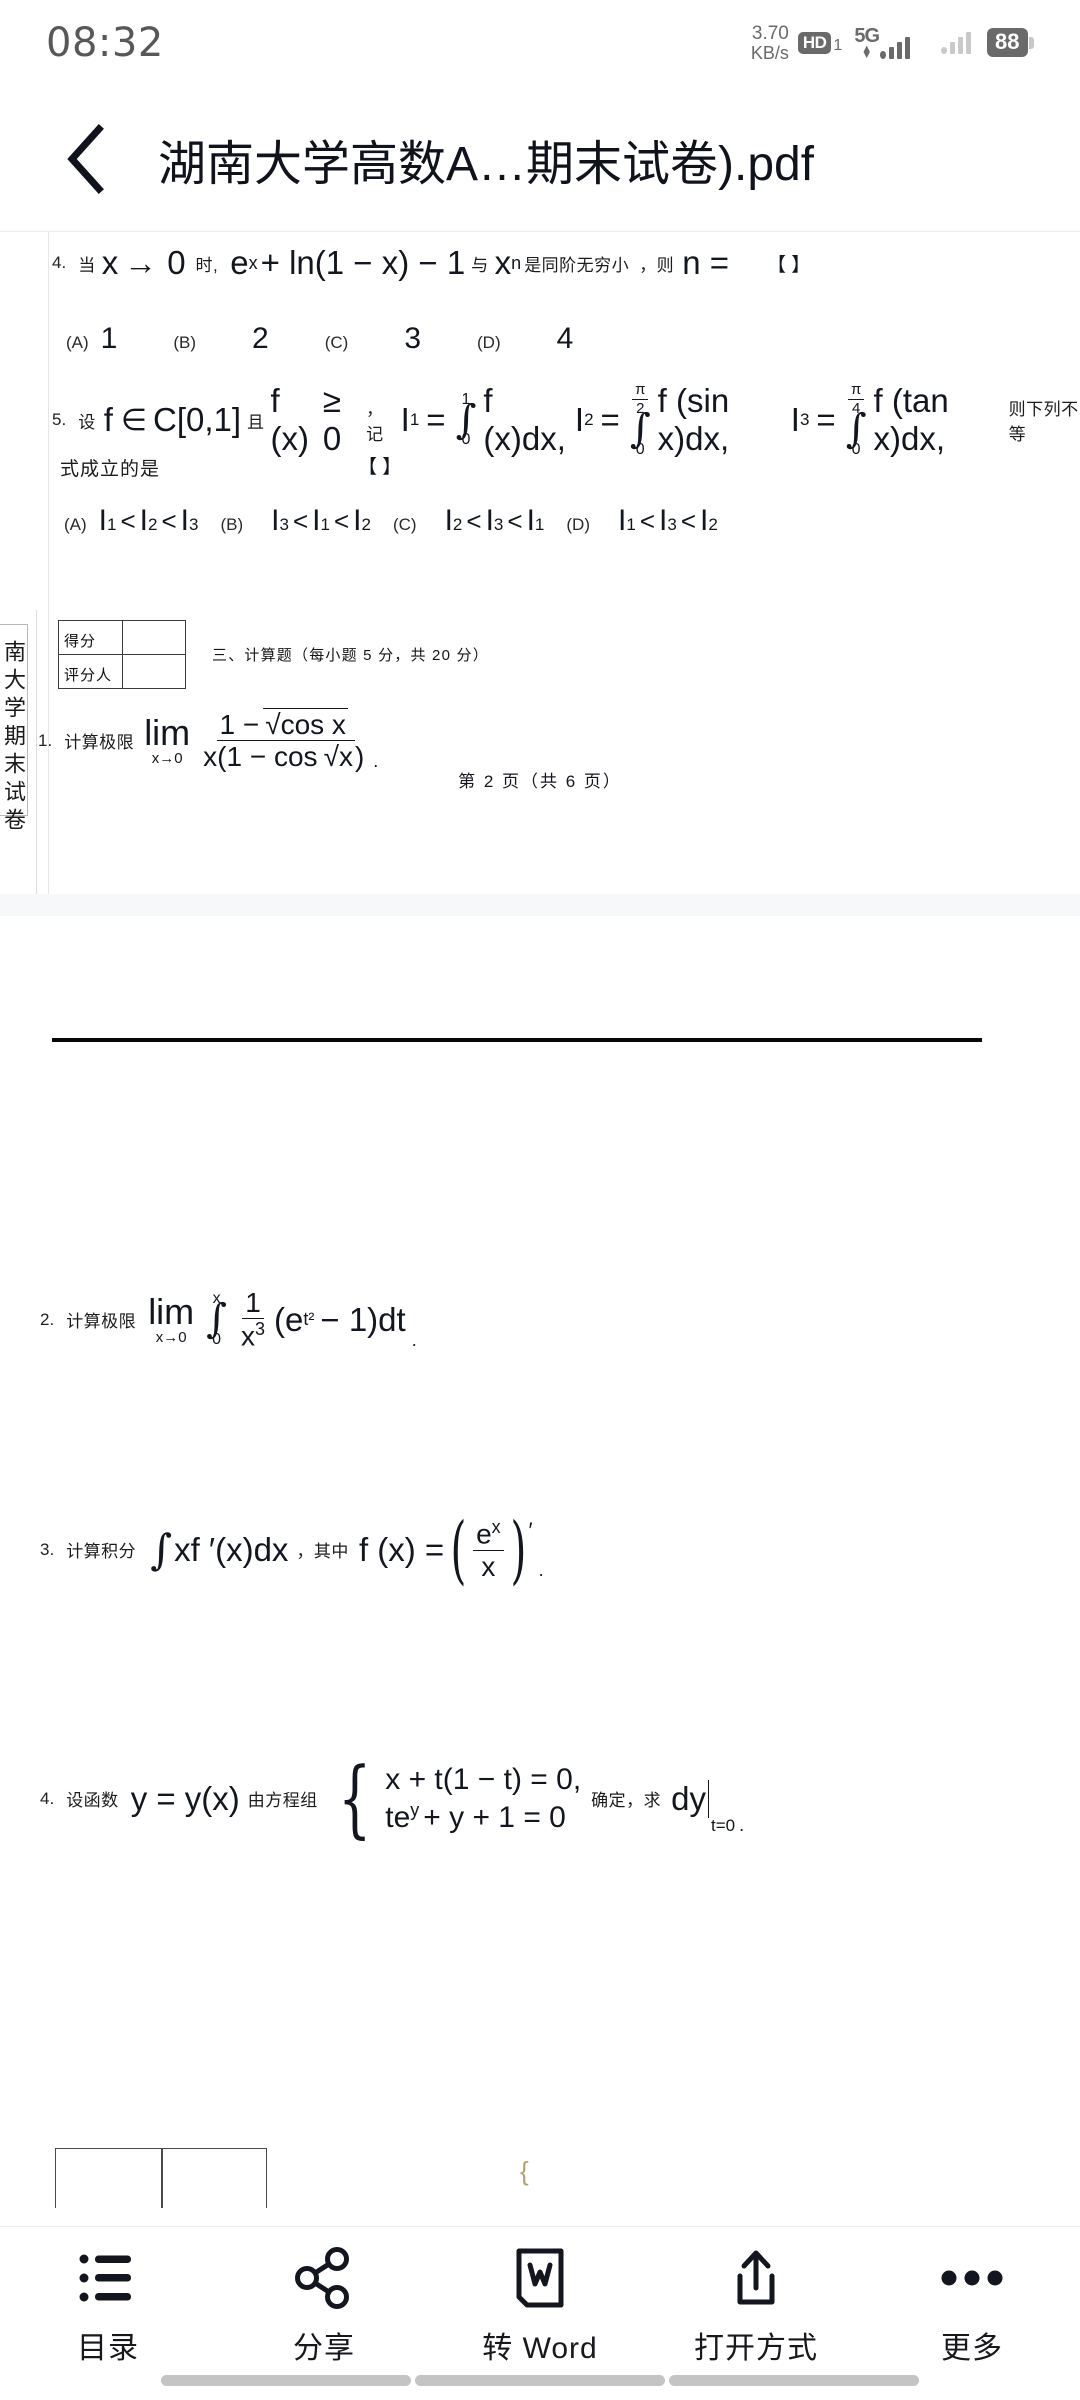 The height and width of the screenshot is (2400, 1080). Describe the element at coordinates (756, 2306) in the screenshot. I see `toolbar-item-open-with: 打开方式` at that location.